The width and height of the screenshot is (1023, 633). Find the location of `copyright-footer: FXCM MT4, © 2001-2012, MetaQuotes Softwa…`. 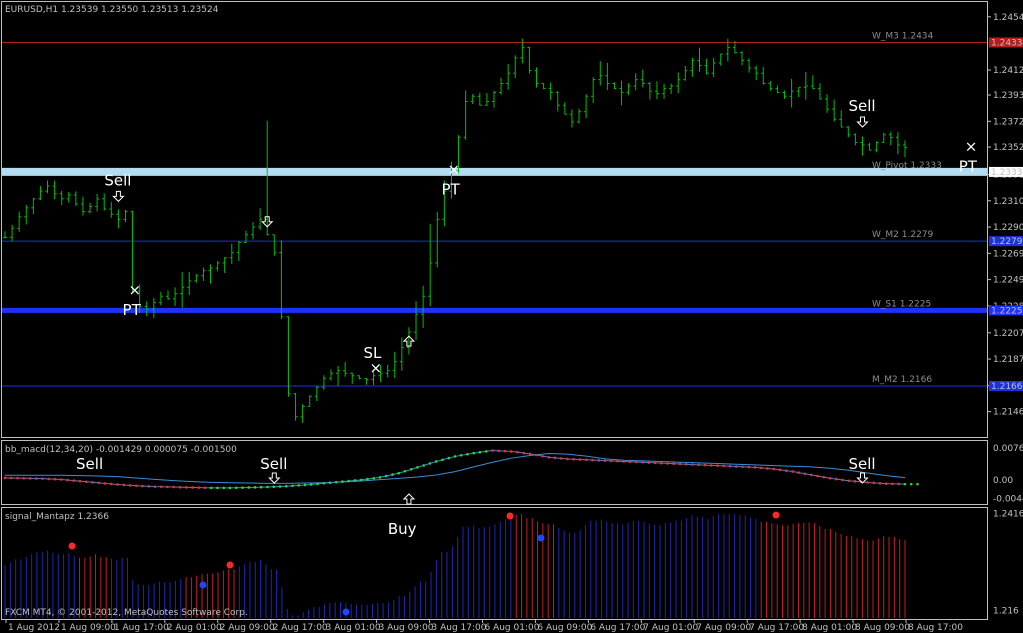

copyright-footer: FXCM MT4, © 2001-2012, MetaQuotes Softwa… is located at coordinates (126, 613).